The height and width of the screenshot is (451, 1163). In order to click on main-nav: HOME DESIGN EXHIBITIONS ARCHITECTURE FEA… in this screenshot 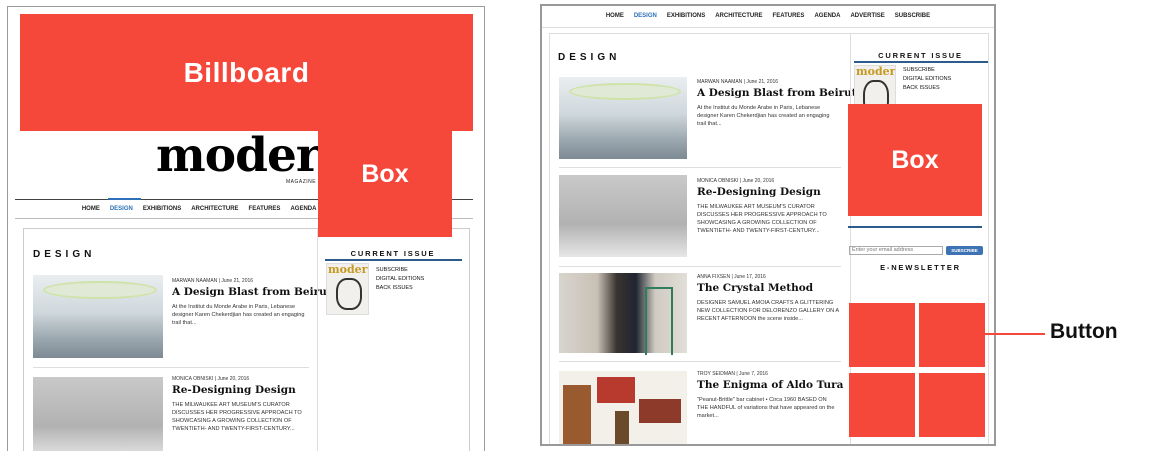, I will do `click(768, 16)`.